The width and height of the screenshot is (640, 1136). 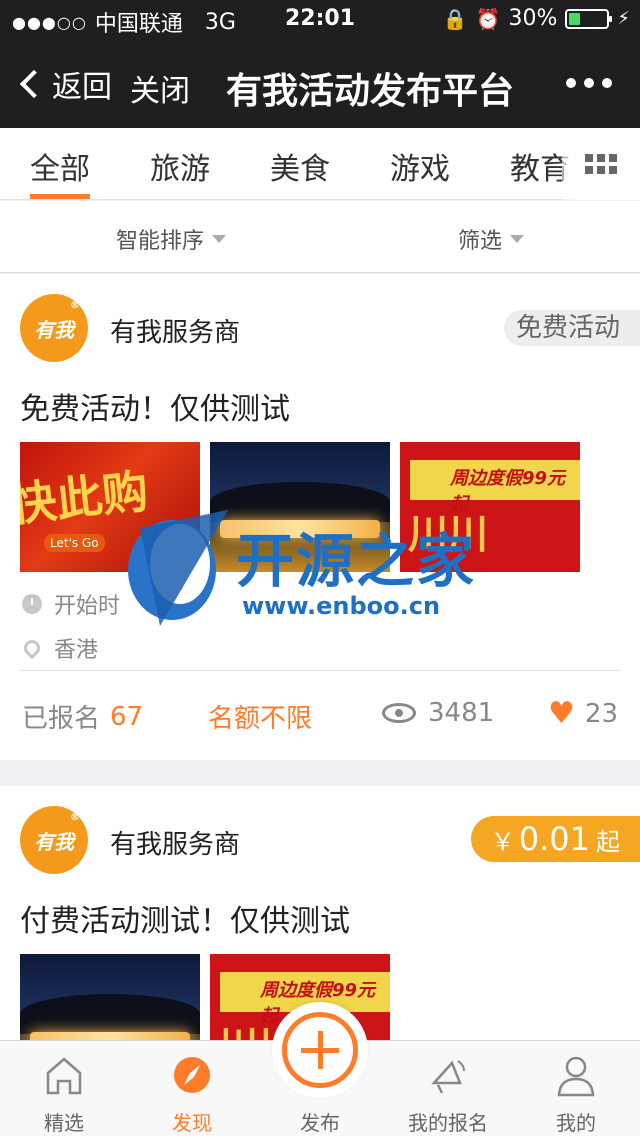 What do you see at coordinates (32, 604) in the screenshot?
I see `clock-icon` at bounding box center [32, 604].